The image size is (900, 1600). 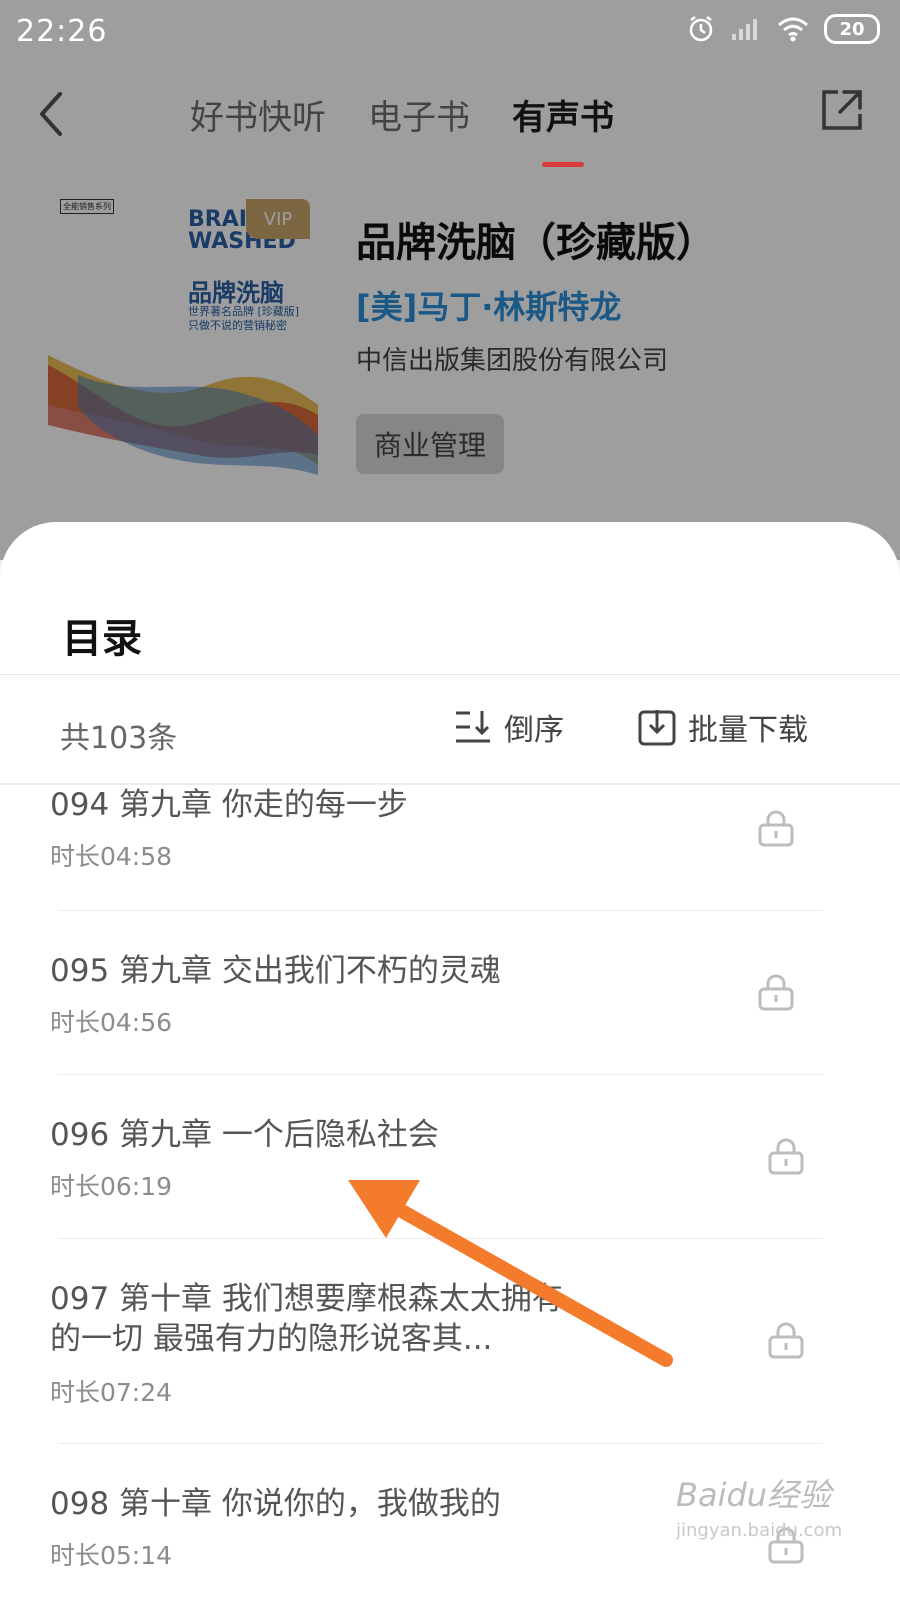 I want to click on batch-download-button: 批量下载, so click(x=723, y=727).